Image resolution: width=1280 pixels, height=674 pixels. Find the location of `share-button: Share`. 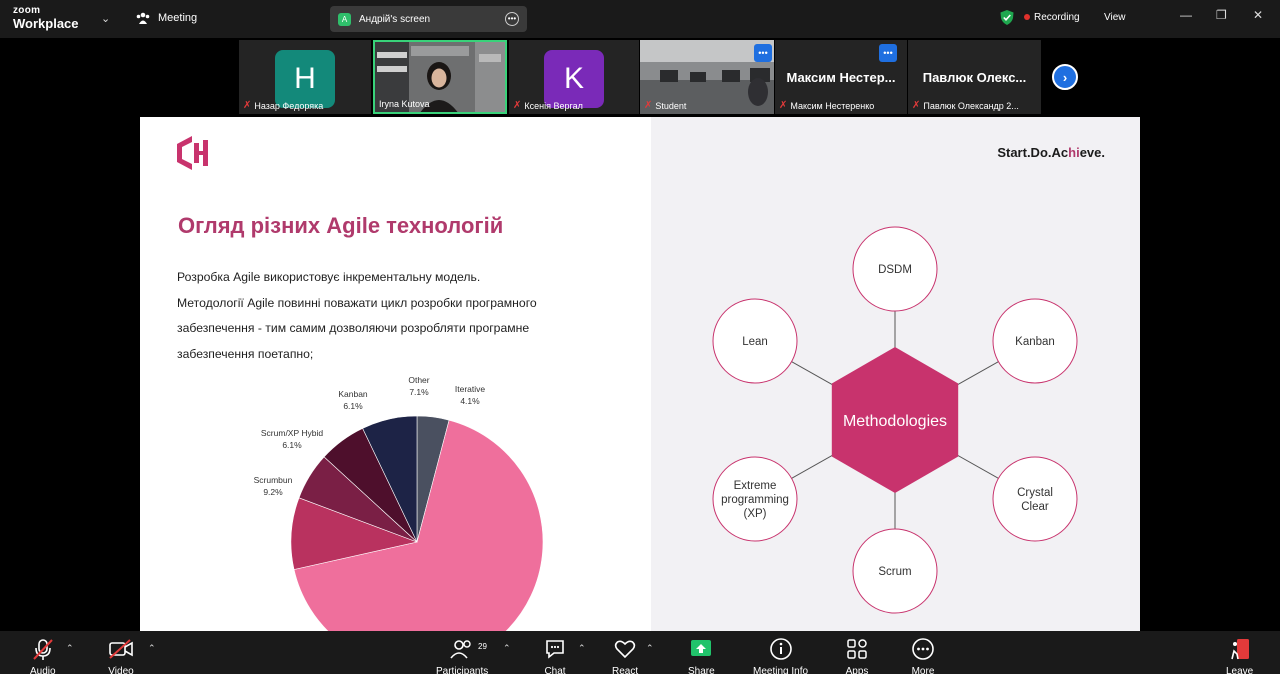

share-button: Share is located at coordinates (701, 655).